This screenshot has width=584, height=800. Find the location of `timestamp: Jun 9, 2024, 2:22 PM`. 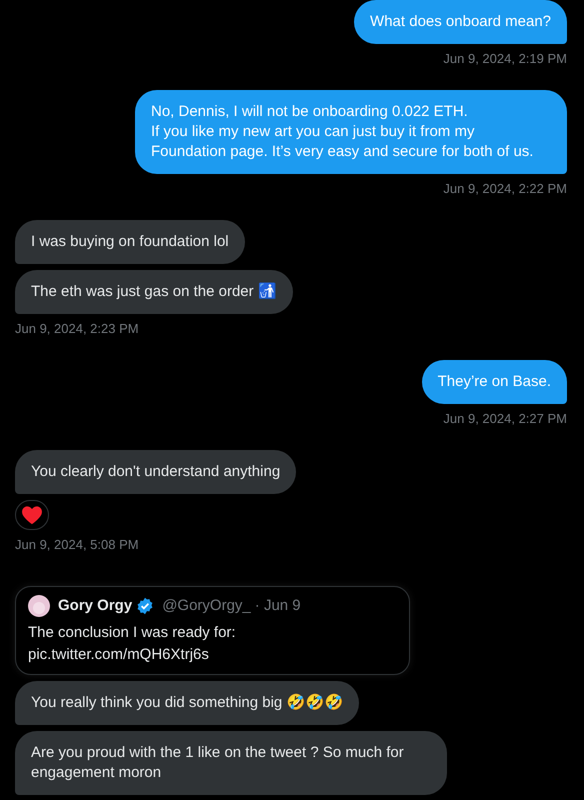

timestamp: Jun 9, 2024, 2:22 PM is located at coordinates (505, 189).